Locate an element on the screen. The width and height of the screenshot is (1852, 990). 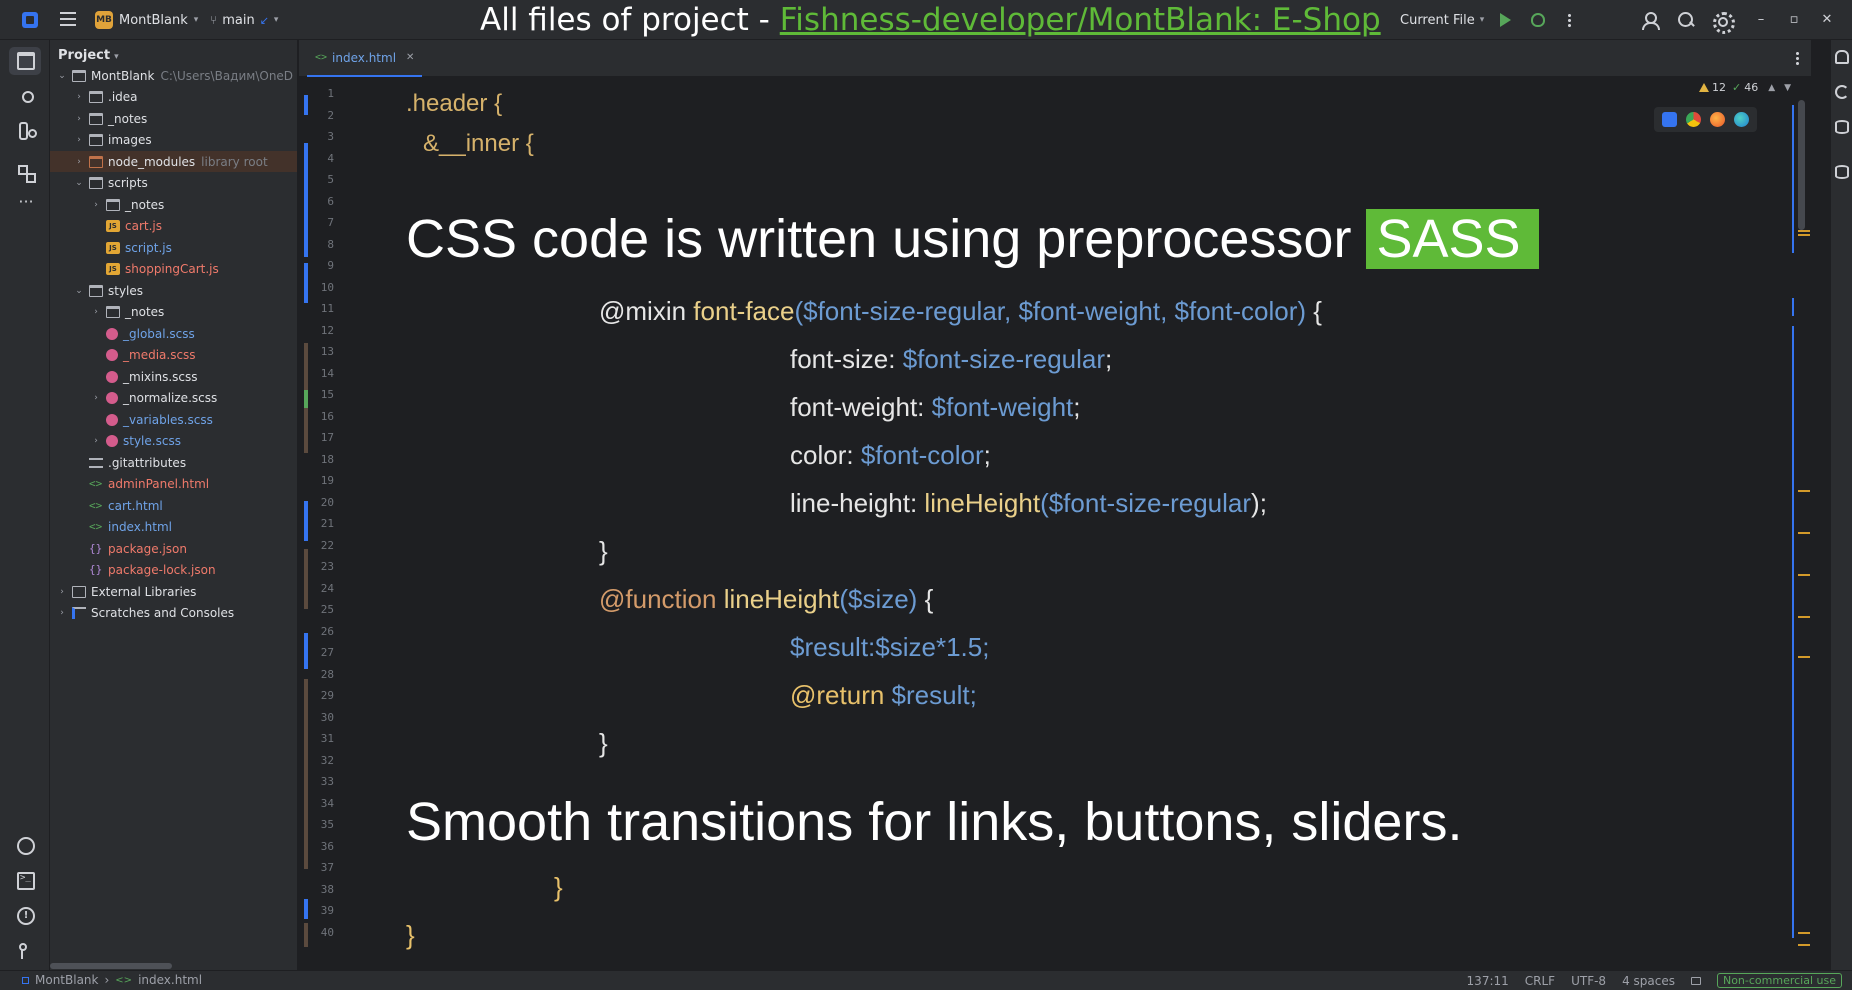
horizontal-scrollbar is located at coordinates (173, 965).